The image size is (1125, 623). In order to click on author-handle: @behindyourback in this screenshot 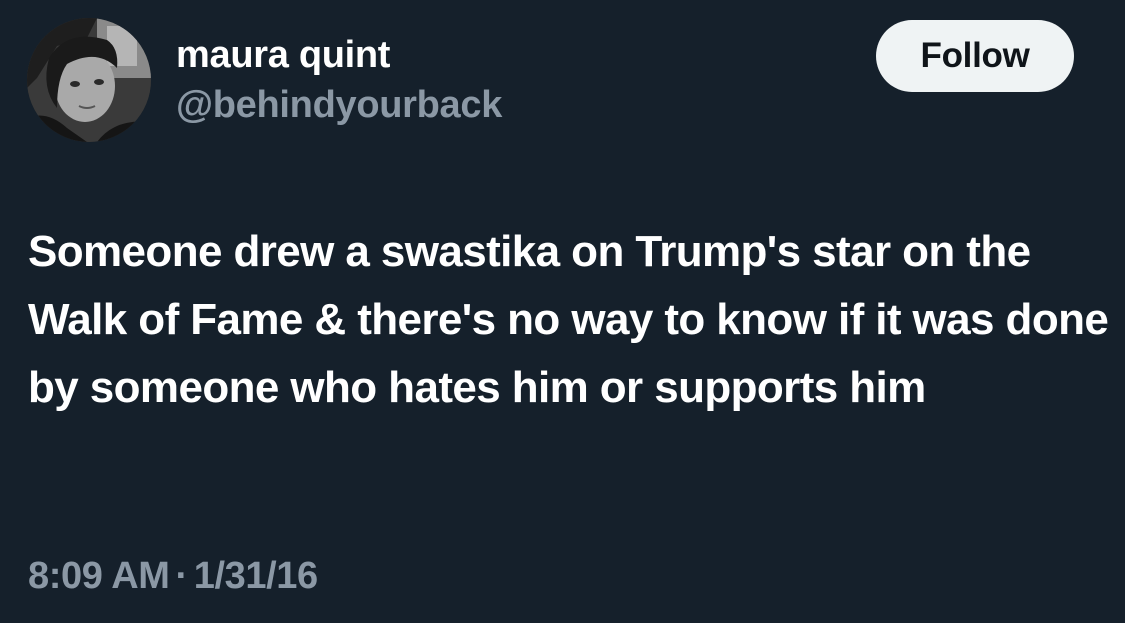, I will do `click(339, 105)`.